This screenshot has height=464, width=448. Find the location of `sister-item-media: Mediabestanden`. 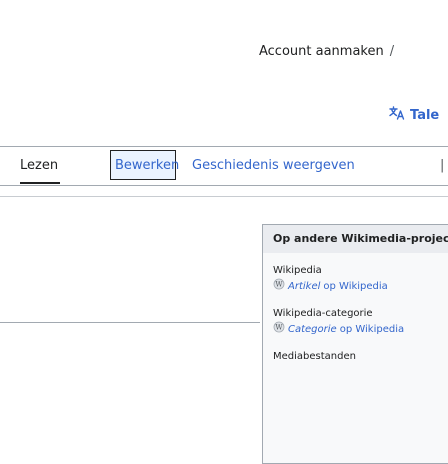

sister-item-media: Mediabestanden is located at coordinates (355, 356).